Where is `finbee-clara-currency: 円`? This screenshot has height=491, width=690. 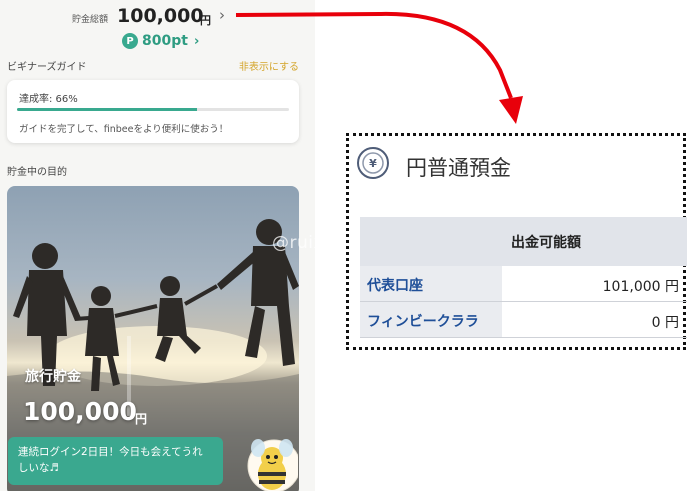
finbee-clara-currency: 円 is located at coordinates (672, 323).